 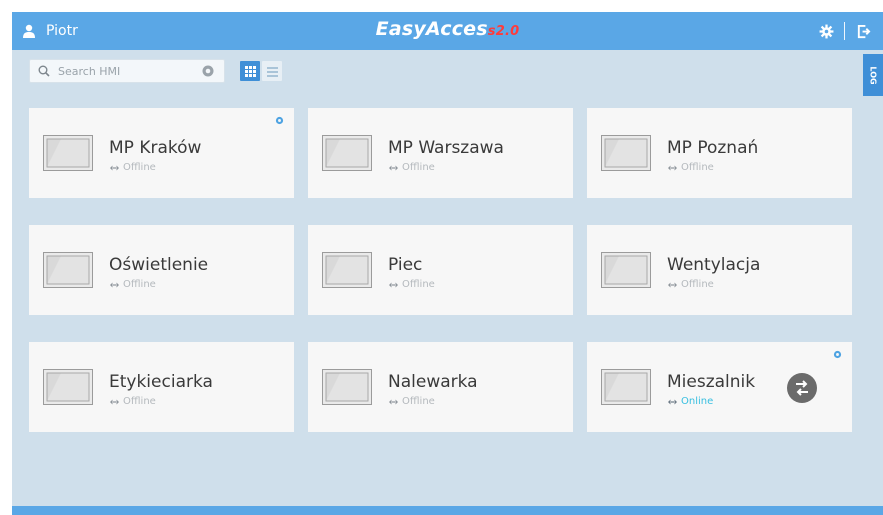 I want to click on top-bar: Piotr EasyAccess2.0, so click(x=447, y=31).